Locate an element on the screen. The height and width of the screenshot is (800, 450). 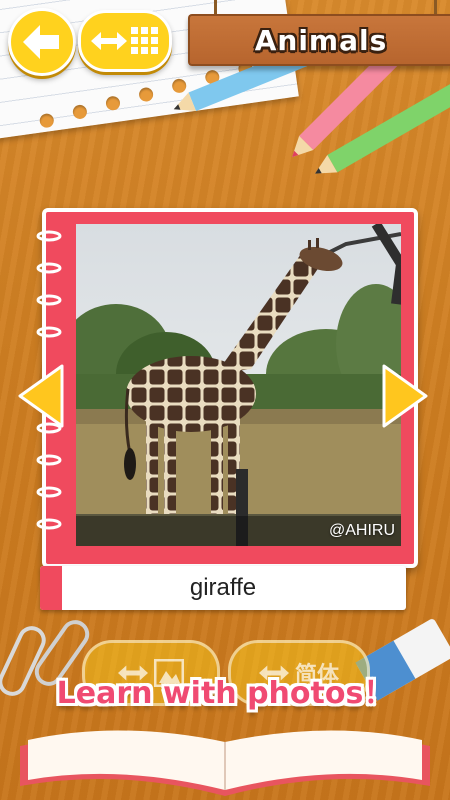
arrow-left-icon is located at coordinates (41, 42).